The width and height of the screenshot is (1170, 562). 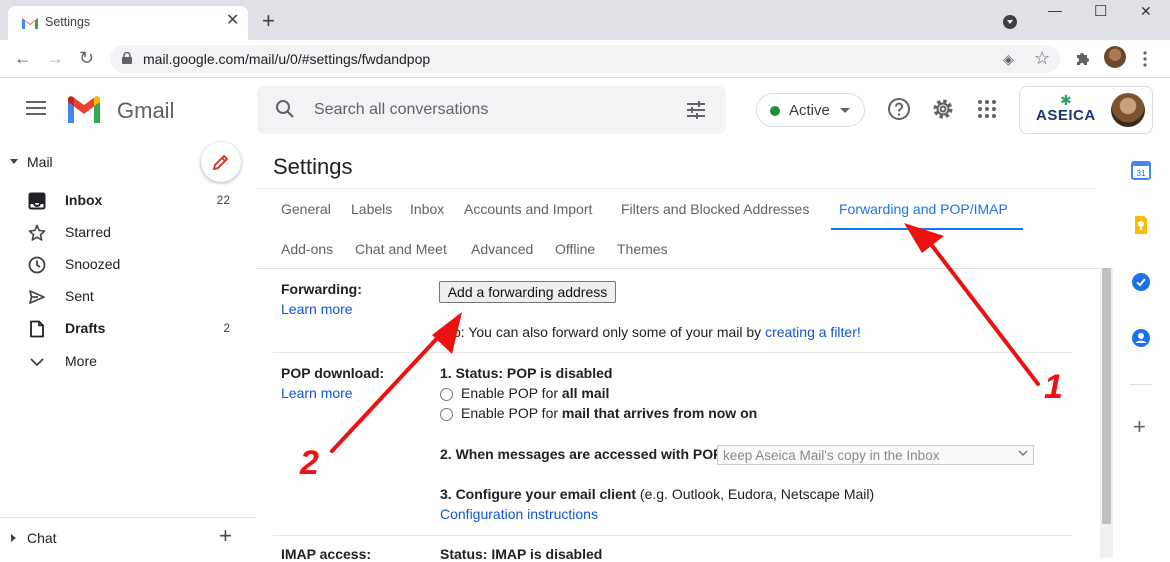 I want to click on status-dropdown: Active, so click(x=810, y=110).